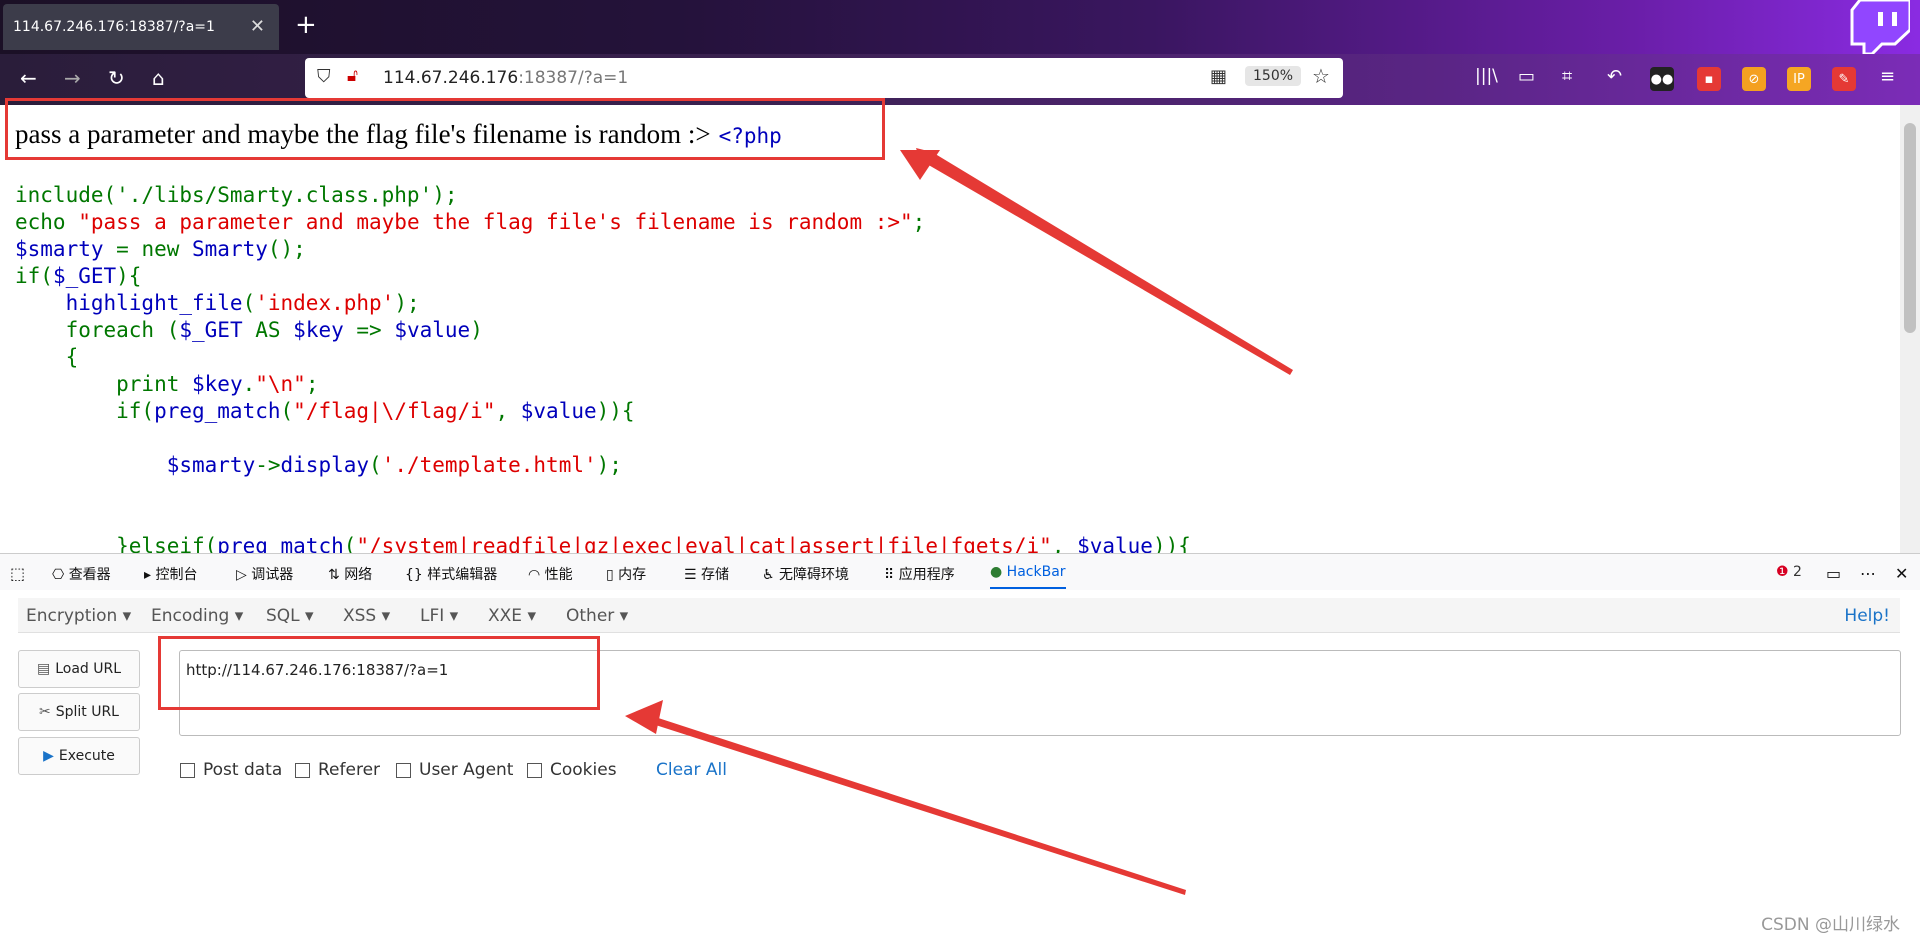 This screenshot has width=1920, height=943. I want to click on annotation-arrow-bottom-head, so click(644, 717).